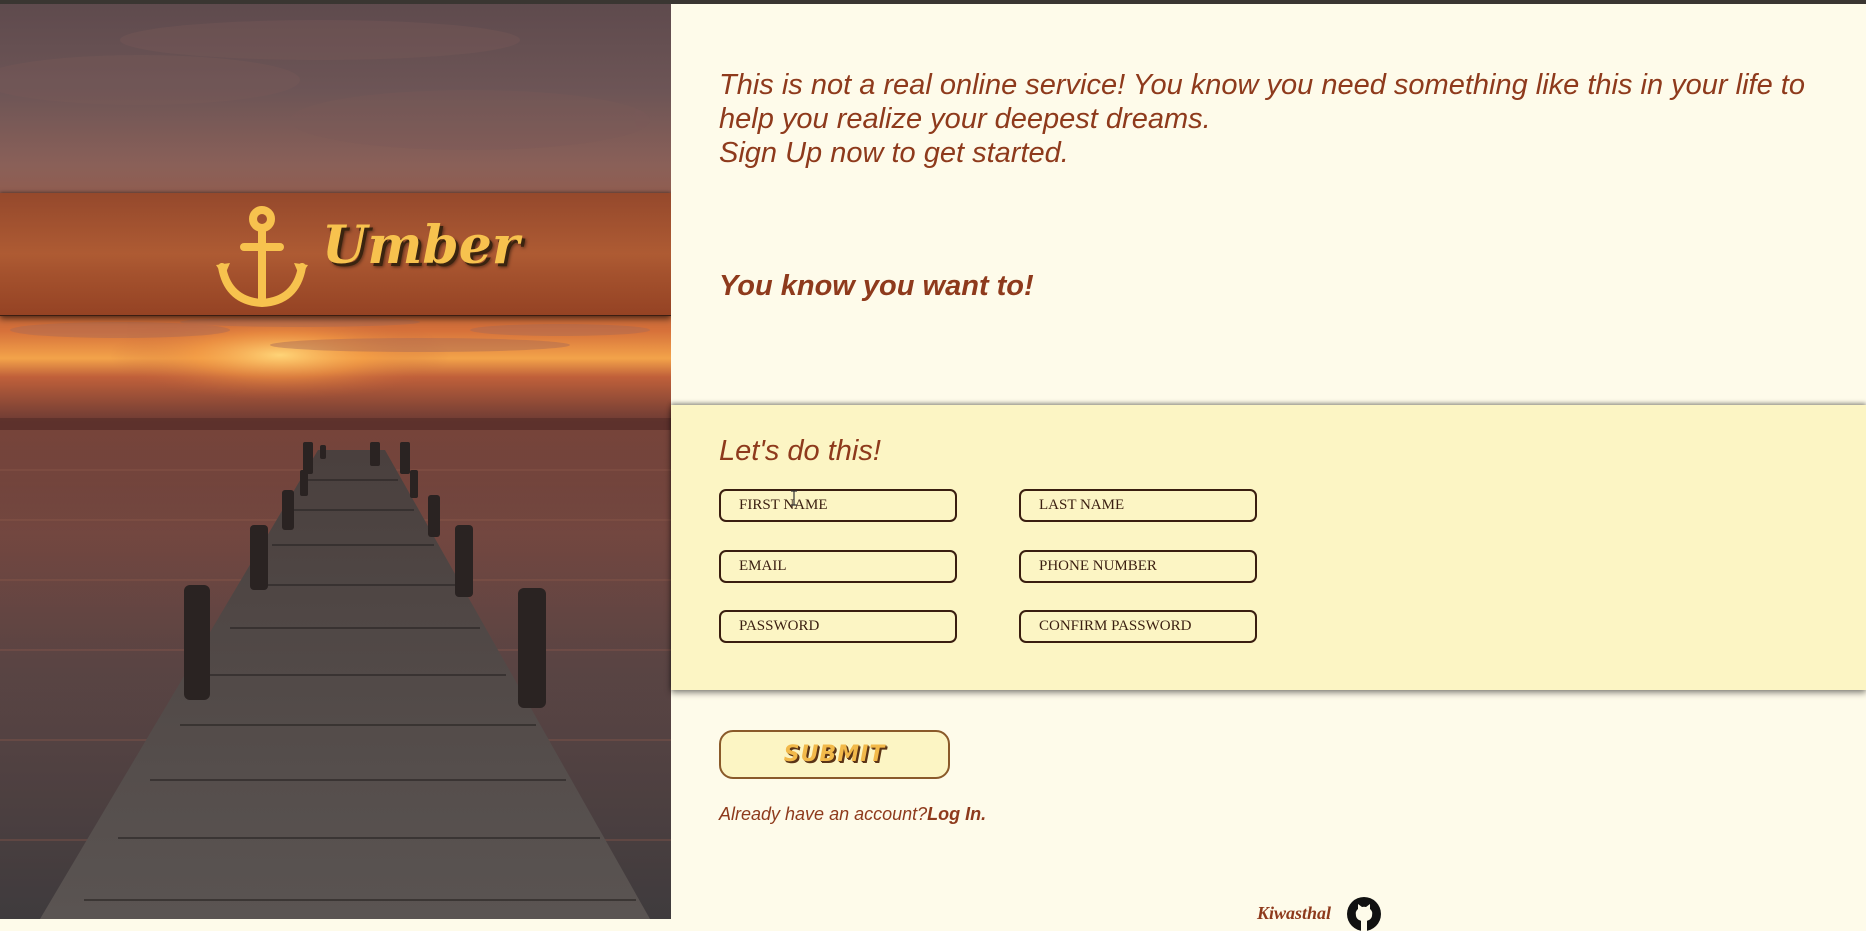 Image resolution: width=1866 pixels, height=931 pixels. What do you see at coordinates (956, 814) in the screenshot?
I see `login-link: Log In.` at bounding box center [956, 814].